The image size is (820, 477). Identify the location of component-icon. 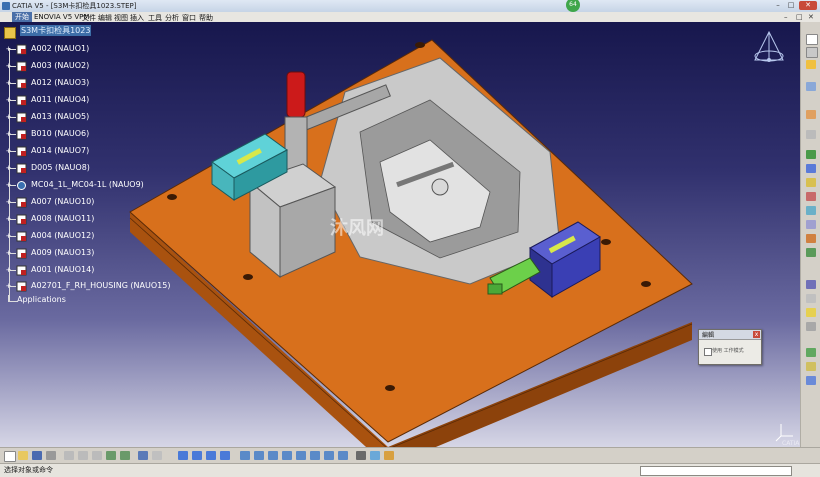
(811, 64).